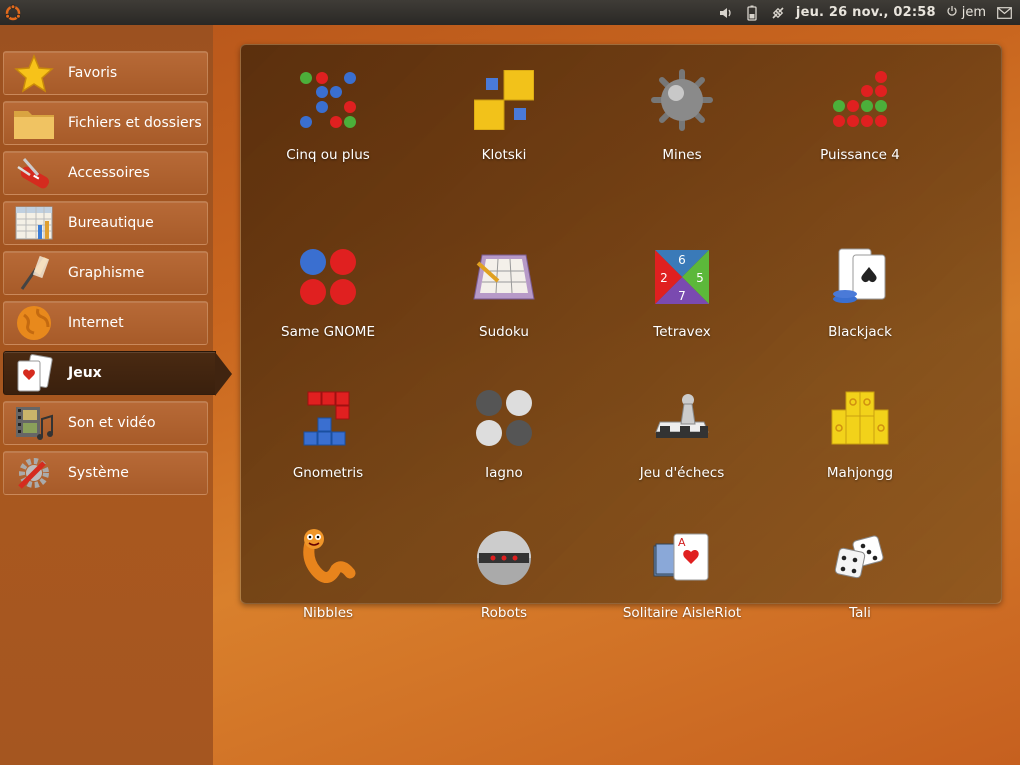 Image resolution: width=1020 pixels, height=765 pixels. Describe the element at coordinates (860, 558) in the screenshot. I see `dice-icon` at that location.